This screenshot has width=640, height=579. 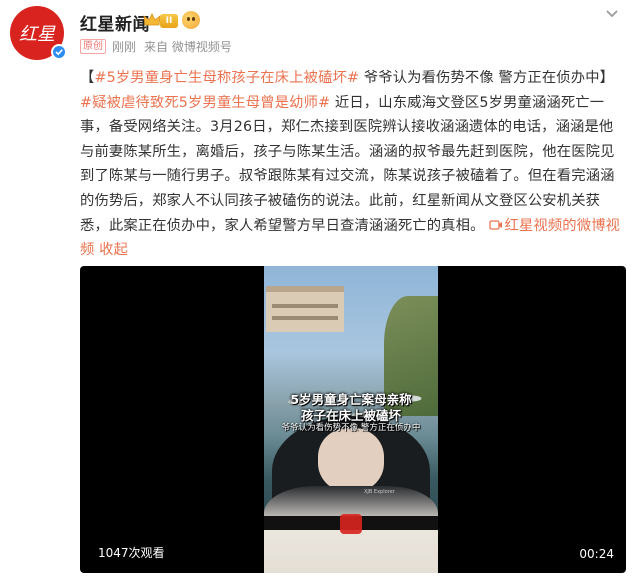 I want to click on author-name: 红星新闻, so click(x=115, y=22).